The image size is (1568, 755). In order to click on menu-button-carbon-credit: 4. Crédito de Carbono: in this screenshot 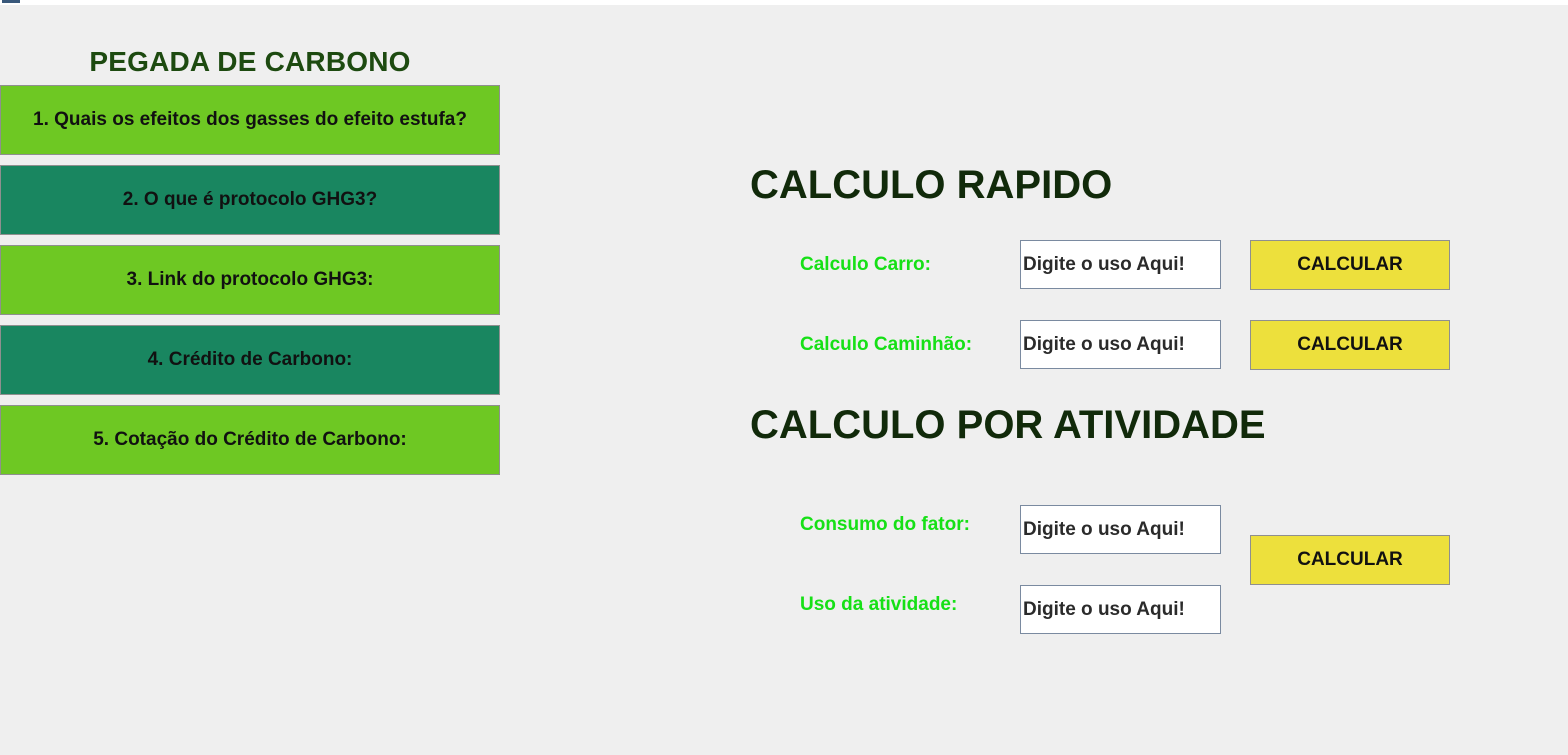, I will do `click(250, 360)`.